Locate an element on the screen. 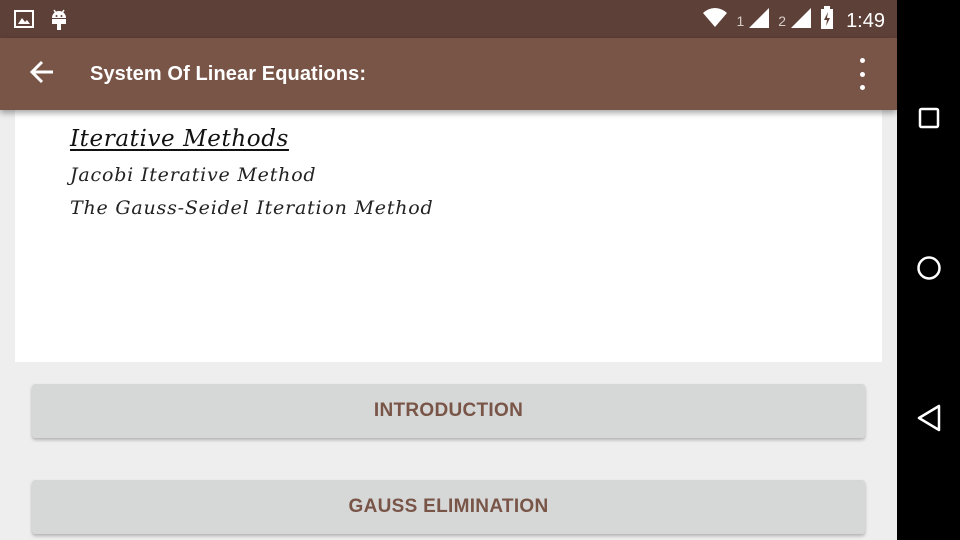 The image size is (960, 540). sim1-label: 1 is located at coordinates (740, 21).